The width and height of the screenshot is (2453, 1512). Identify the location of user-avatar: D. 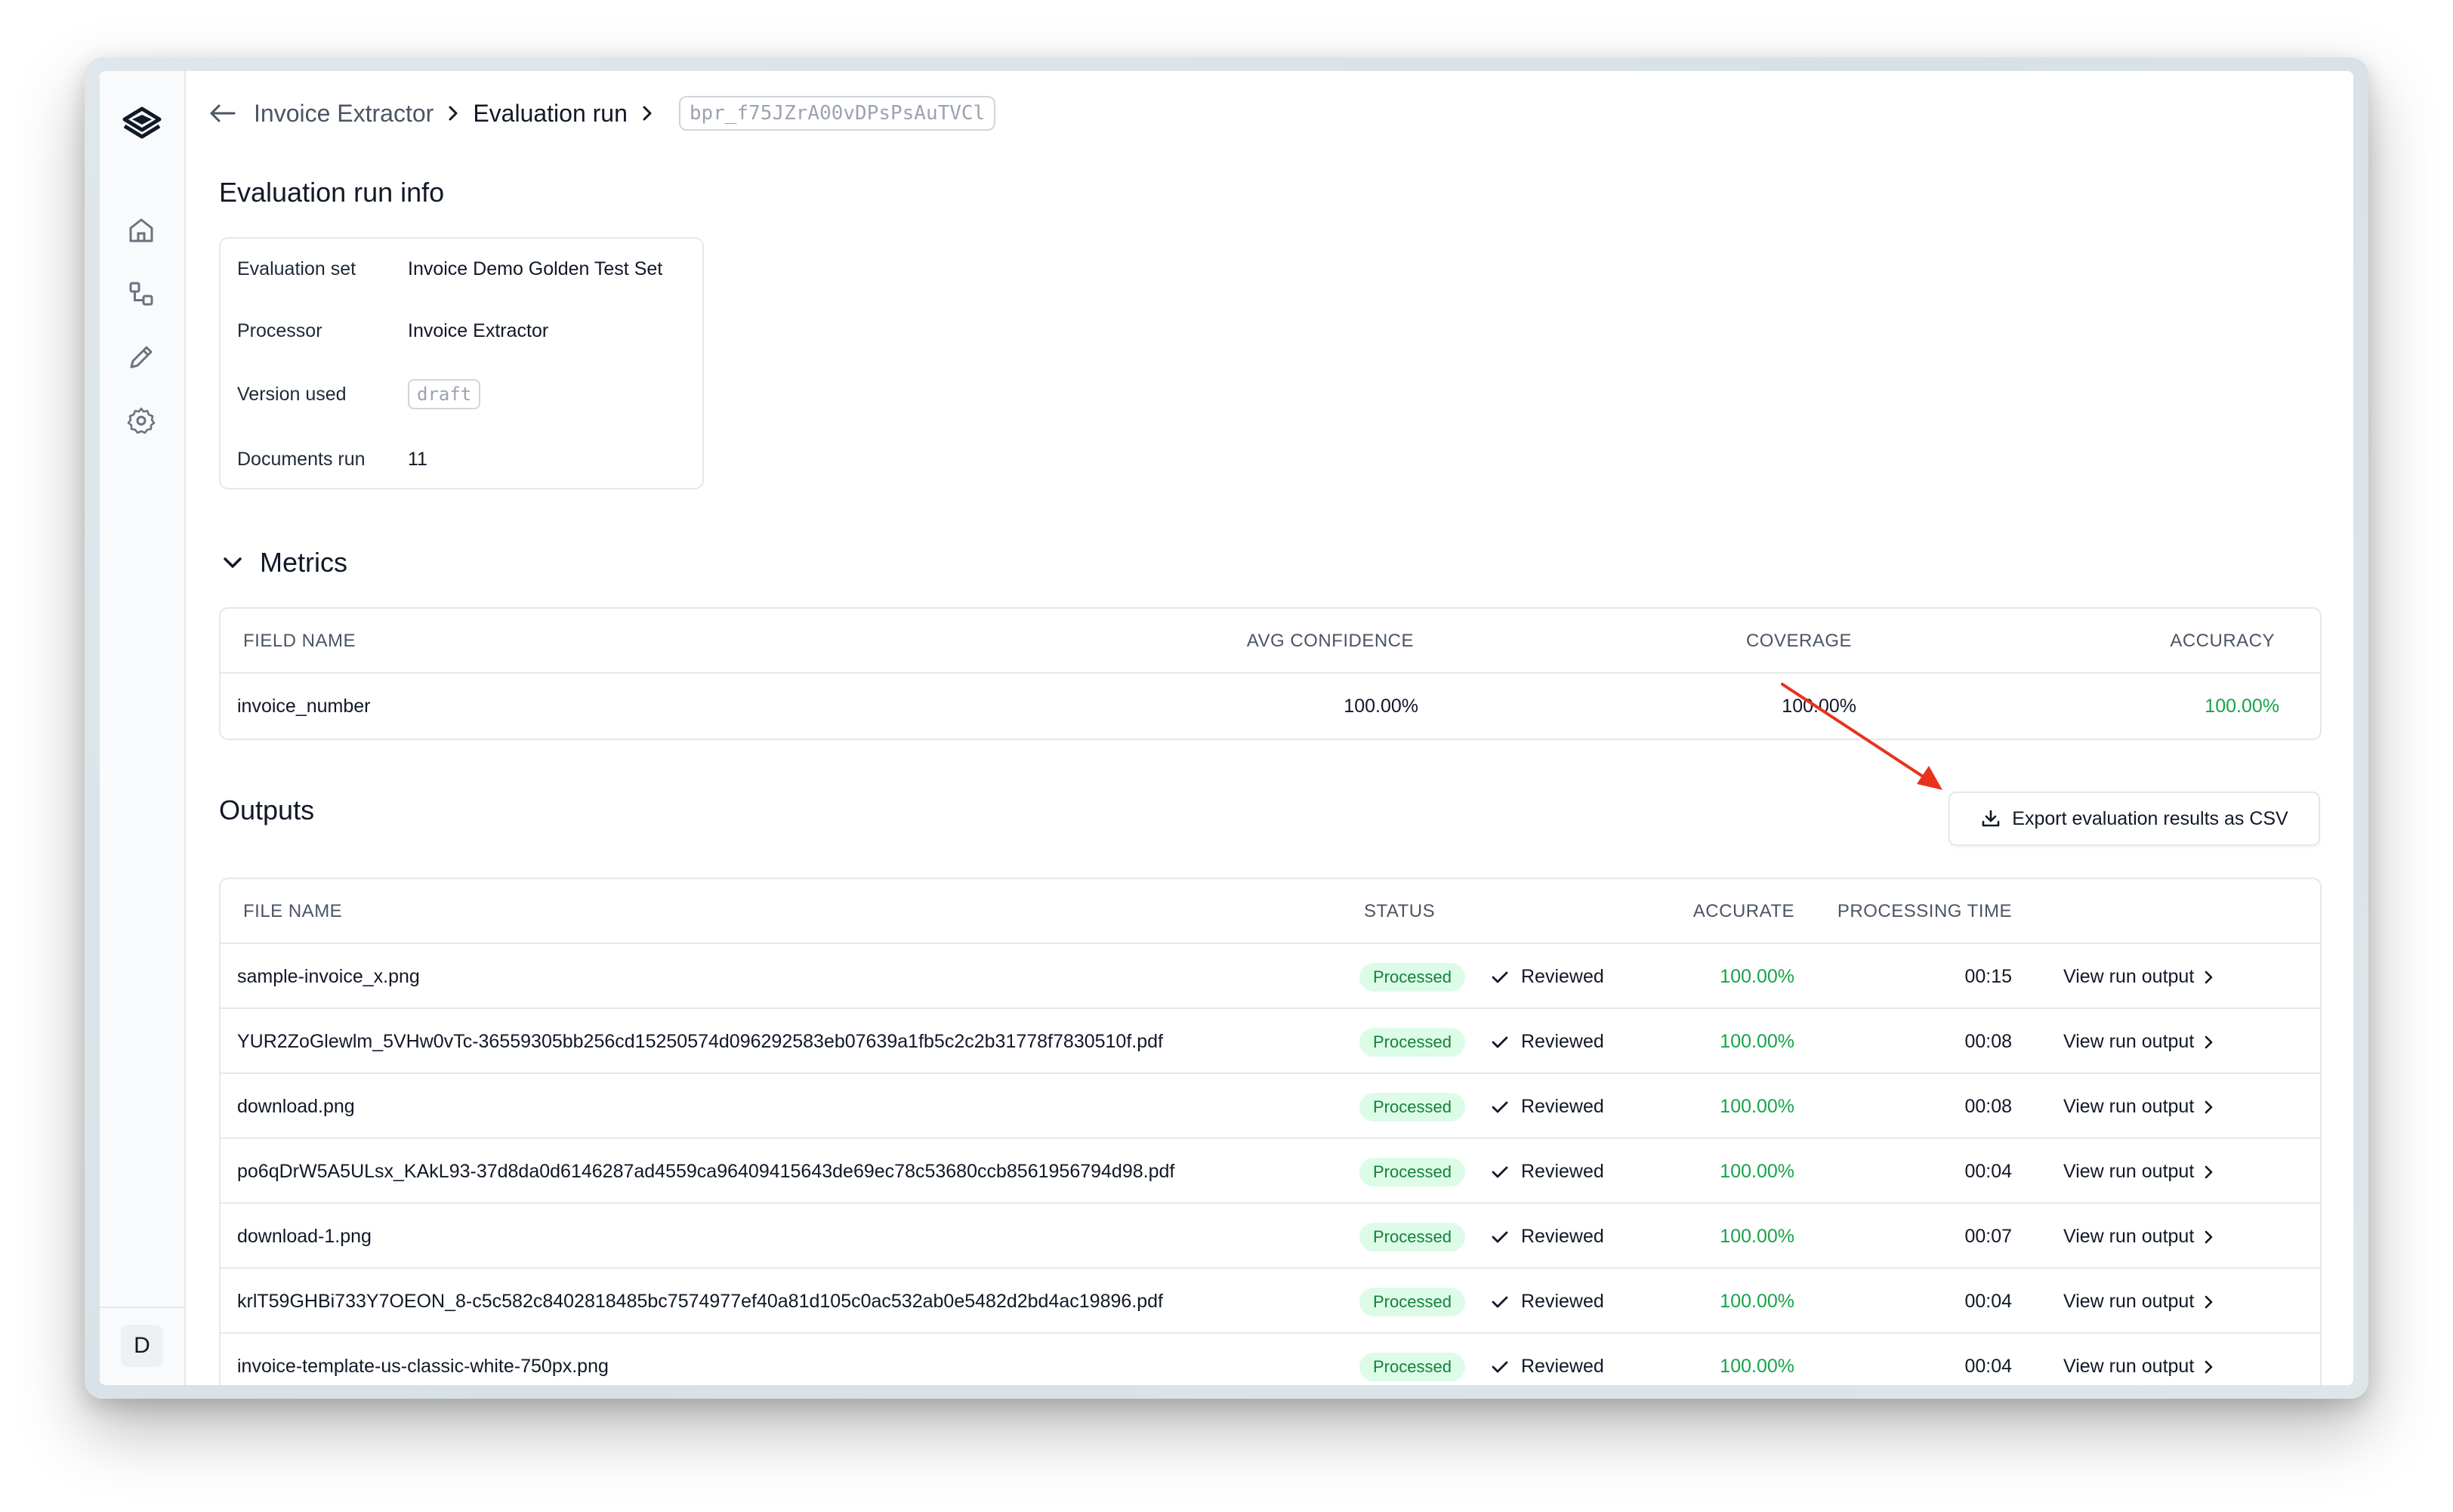
(142, 1346).